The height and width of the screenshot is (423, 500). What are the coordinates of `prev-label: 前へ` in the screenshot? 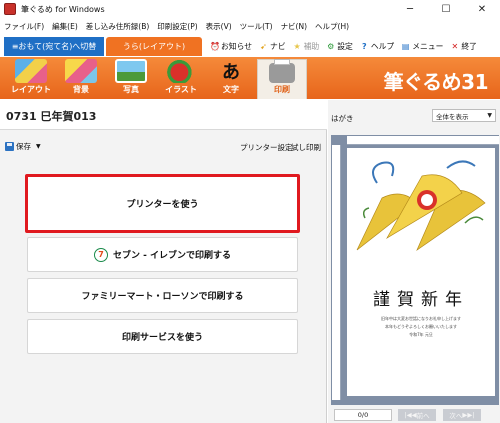 It's located at (423, 416).